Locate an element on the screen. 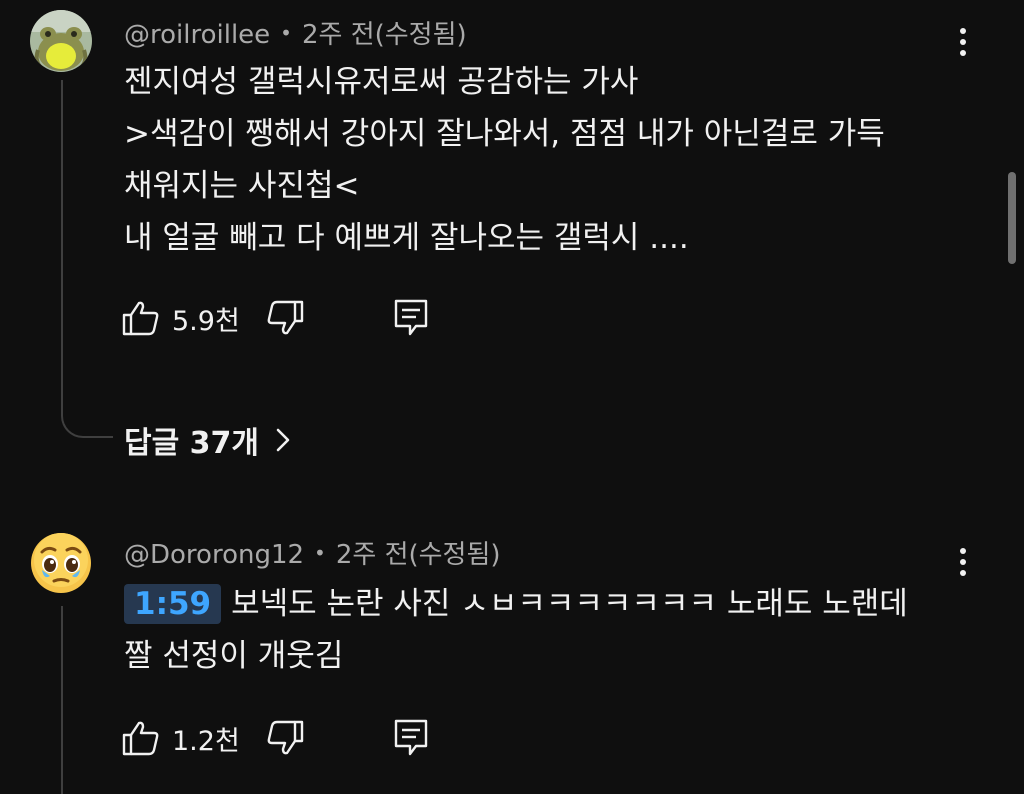 The image size is (1024, 794). teary-emoji-avatar-icon is located at coordinates (61, 563).